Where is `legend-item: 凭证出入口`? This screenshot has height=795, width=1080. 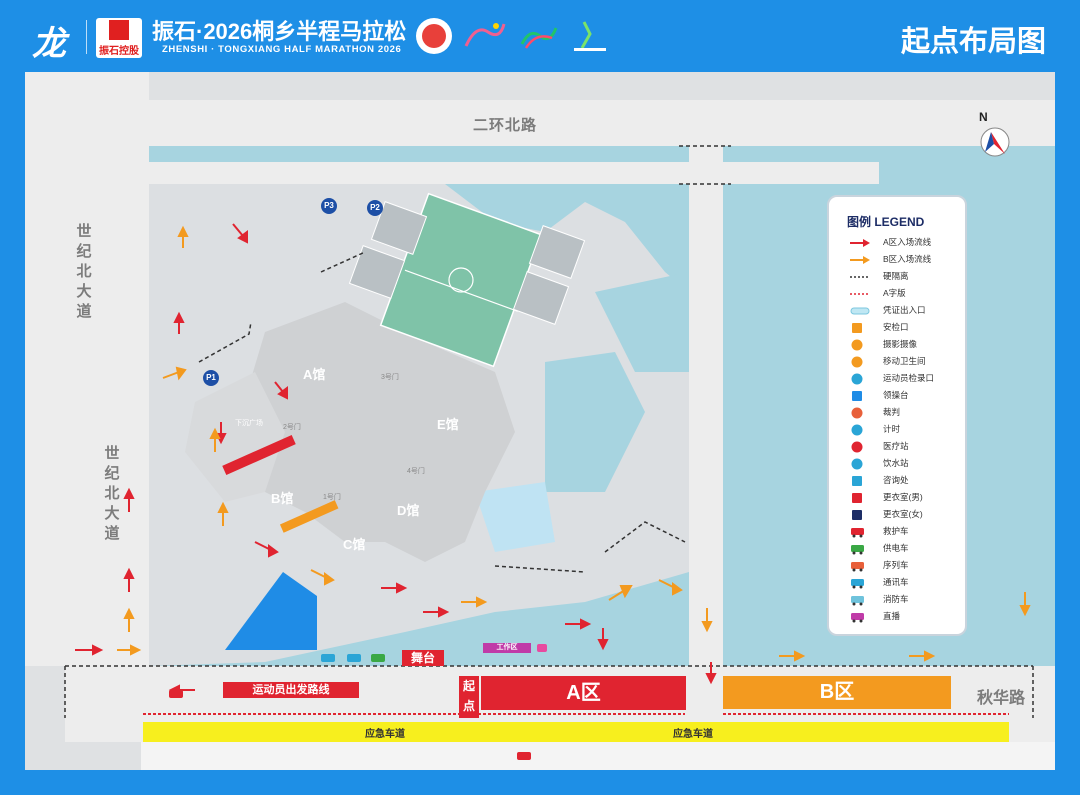 legend-item: 凭证出入口 is located at coordinates (905, 310).